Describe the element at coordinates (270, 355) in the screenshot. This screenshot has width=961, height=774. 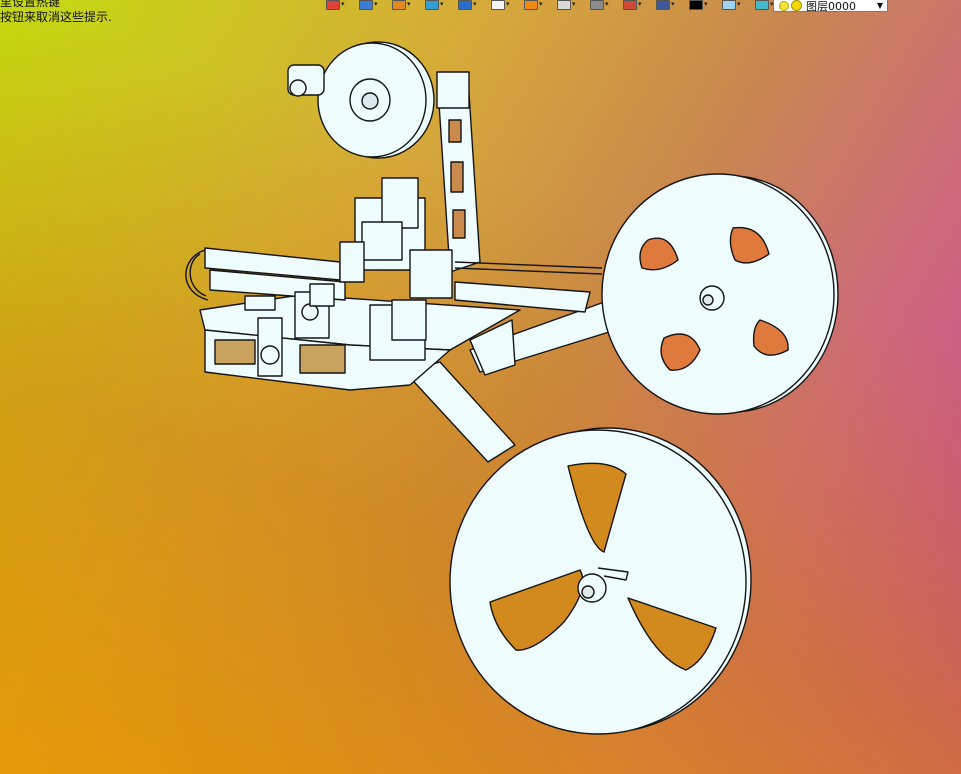
I see `regulator-gauge` at that location.